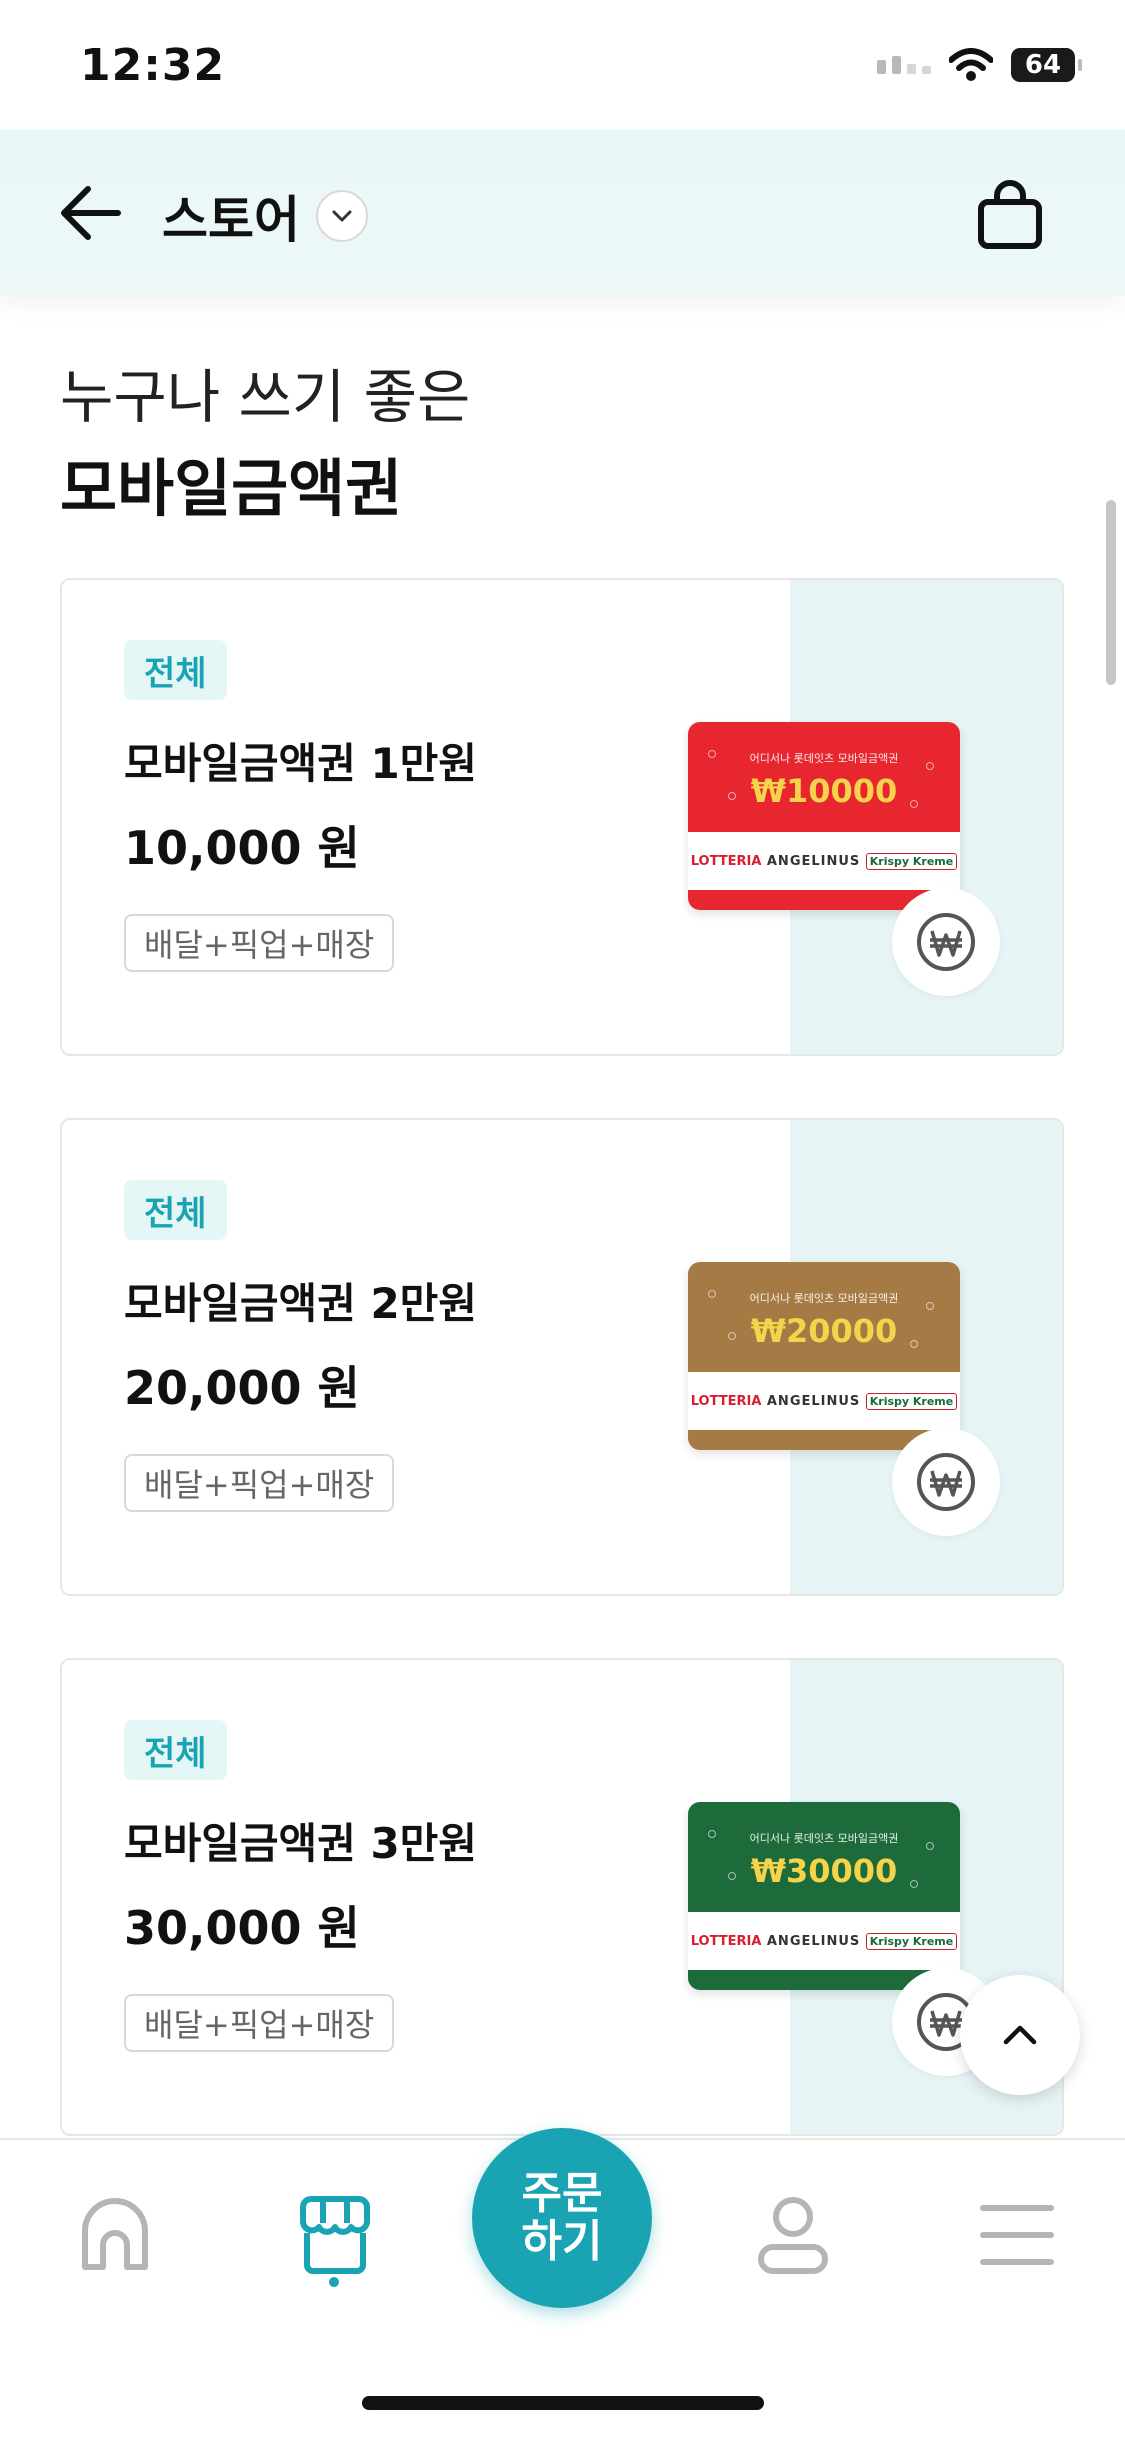 The height and width of the screenshot is (2438, 1125). I want to click on active-indicator, so click(334, 2282).